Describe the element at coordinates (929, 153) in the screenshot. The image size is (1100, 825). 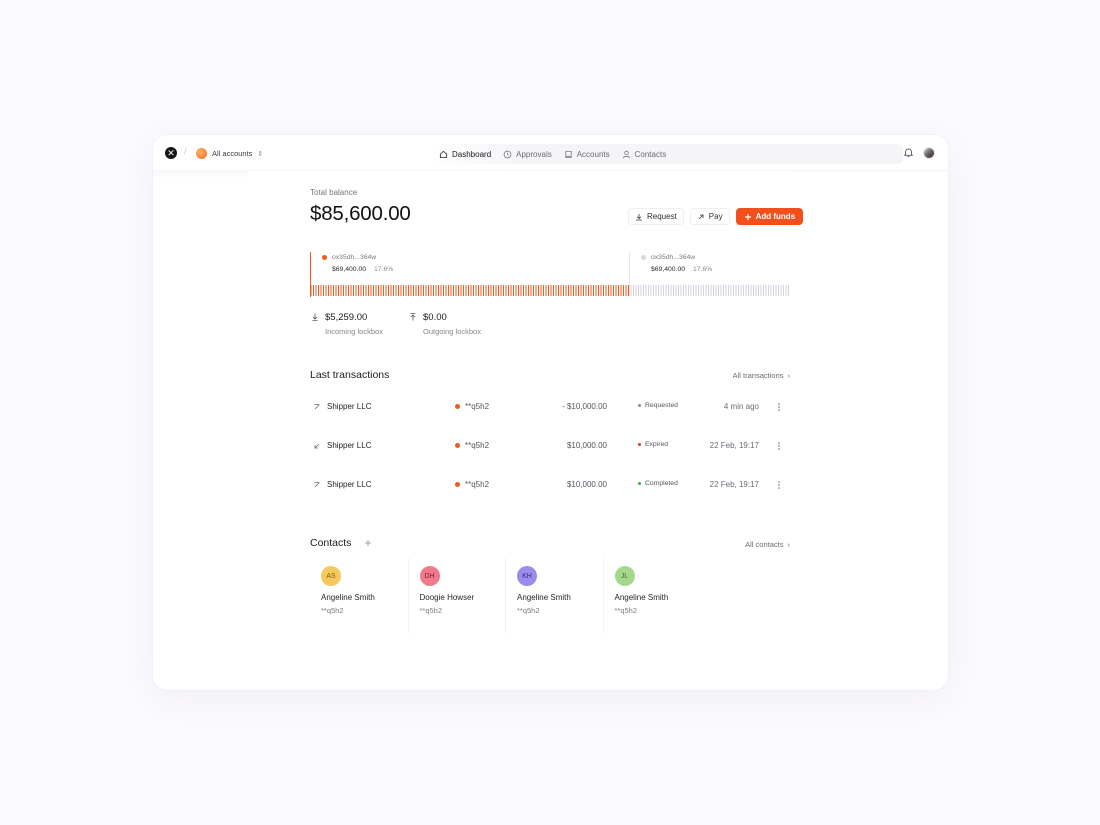
I see `user-avatar` at that location.